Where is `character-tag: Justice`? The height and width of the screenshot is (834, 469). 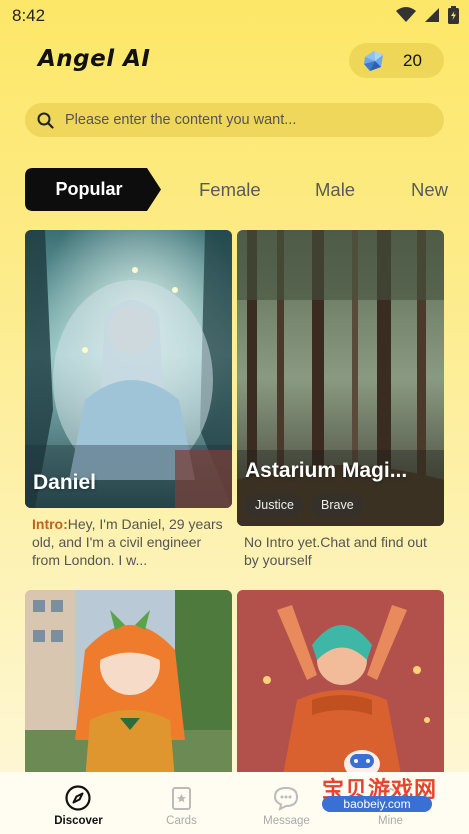
character-tag: Justice is located at coordinates (274, 505).